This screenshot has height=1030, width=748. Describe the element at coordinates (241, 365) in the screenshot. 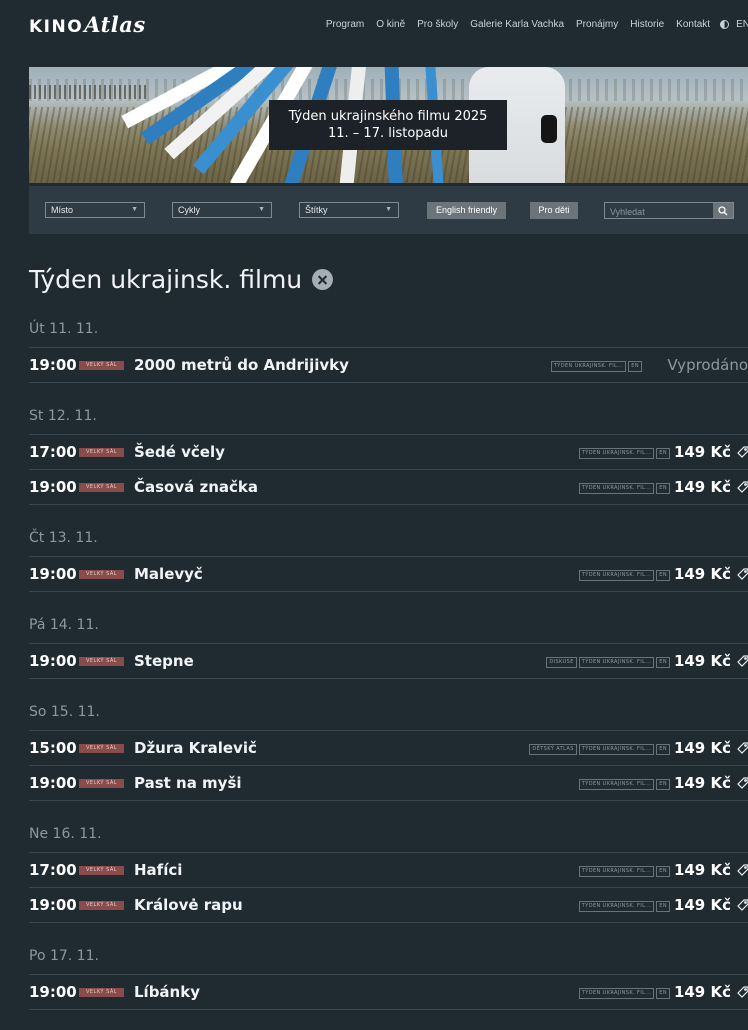

I see `film-title-link: 2000 metrů do Andrijivky` at that location.